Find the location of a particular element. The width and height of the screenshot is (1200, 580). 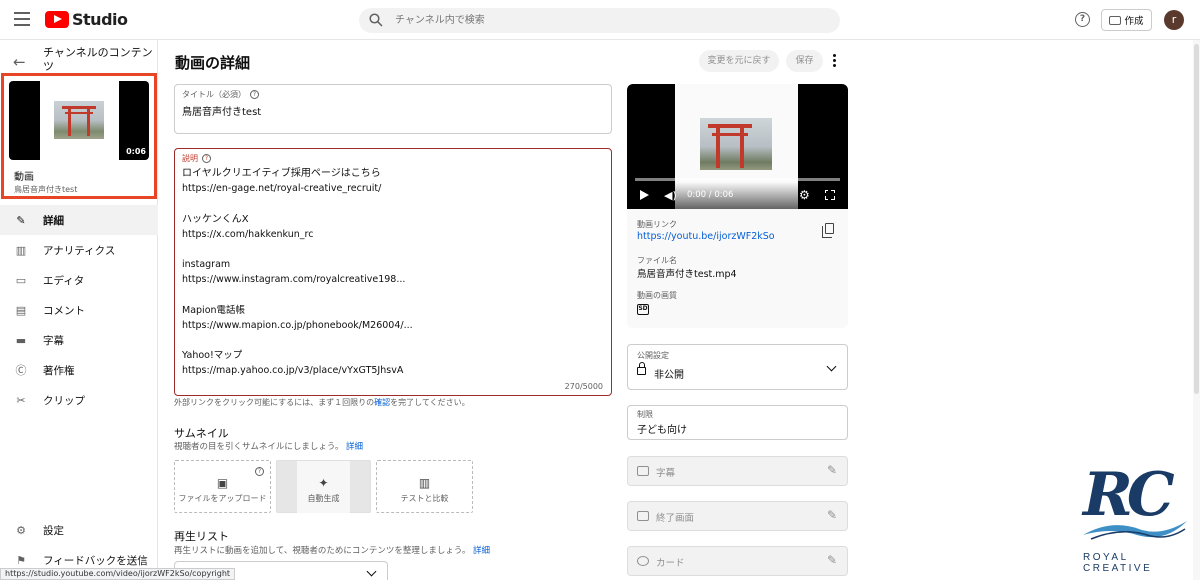

video-duration: 0:06 is located at coordinates (136, 151).